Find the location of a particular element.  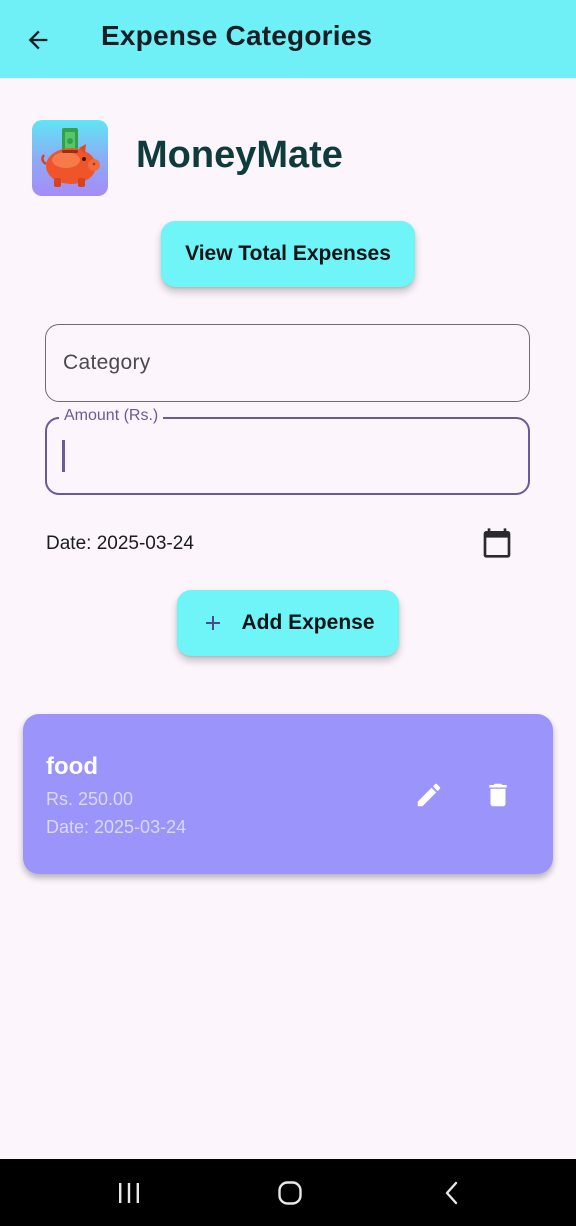

app-logo is located at coordinates (70, 158).